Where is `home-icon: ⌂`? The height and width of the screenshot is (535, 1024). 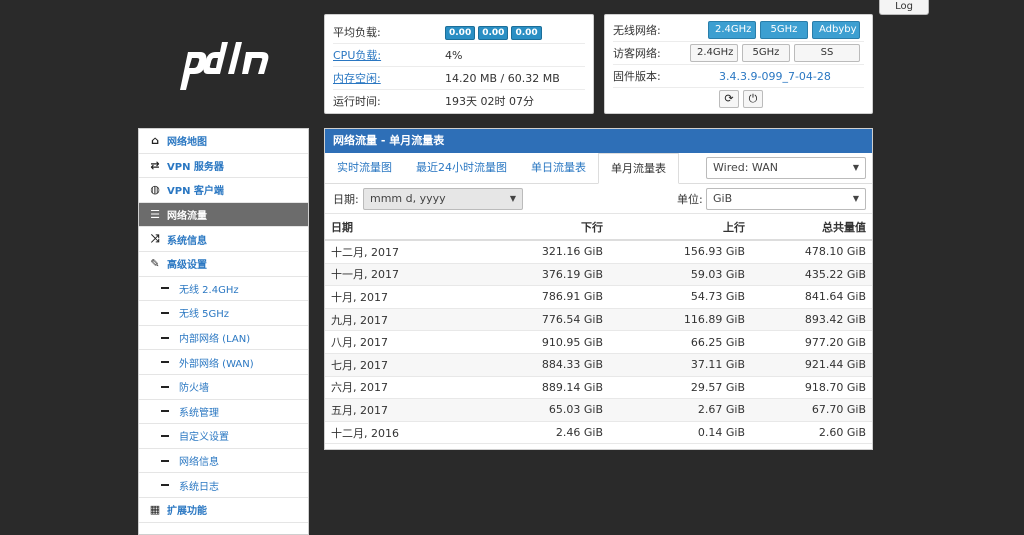
home-icon: ⌂ is located at coordinates (155, 141).